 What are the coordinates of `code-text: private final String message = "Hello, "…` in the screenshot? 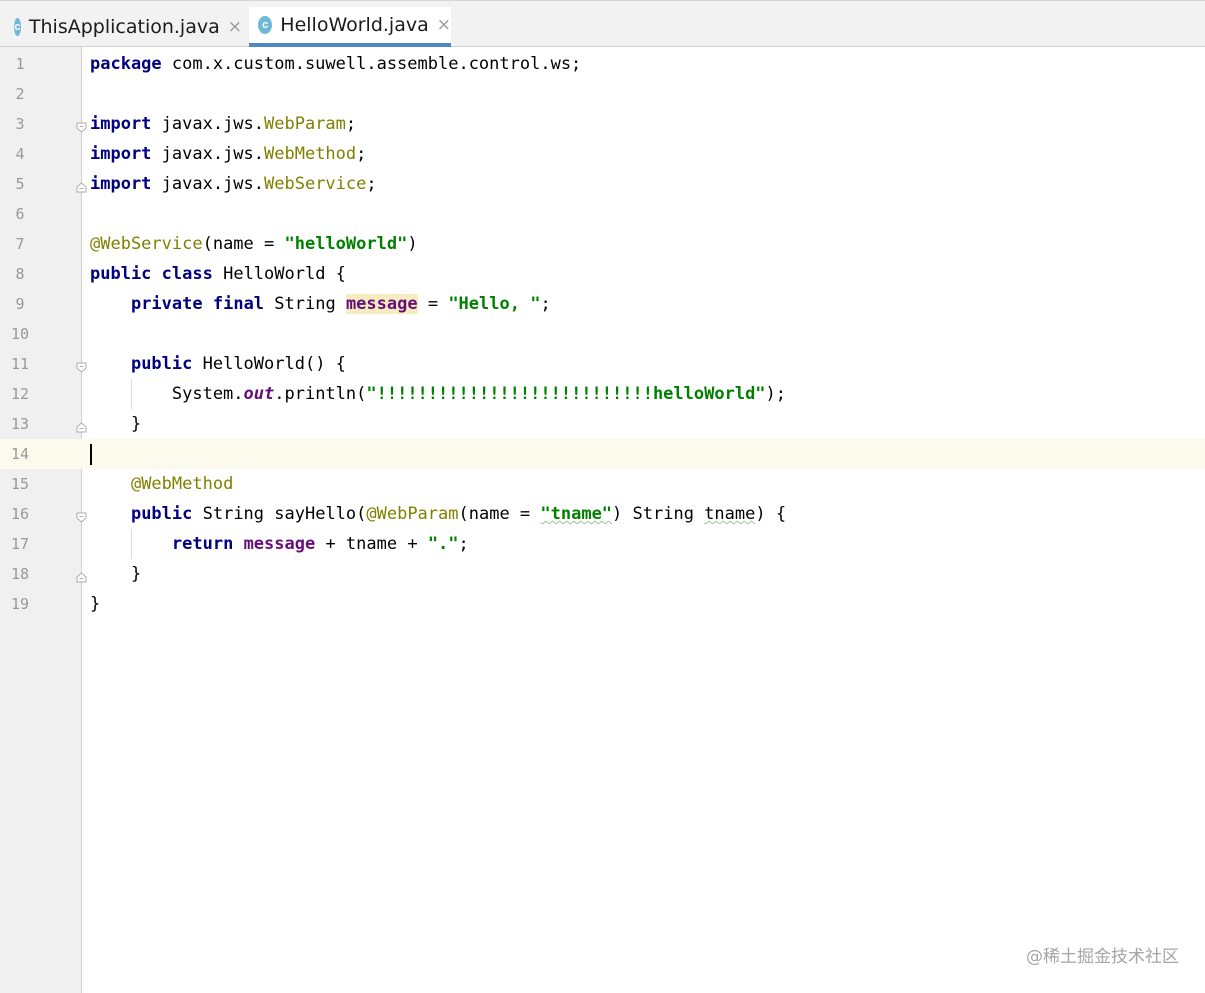 It's located at (320, 304).